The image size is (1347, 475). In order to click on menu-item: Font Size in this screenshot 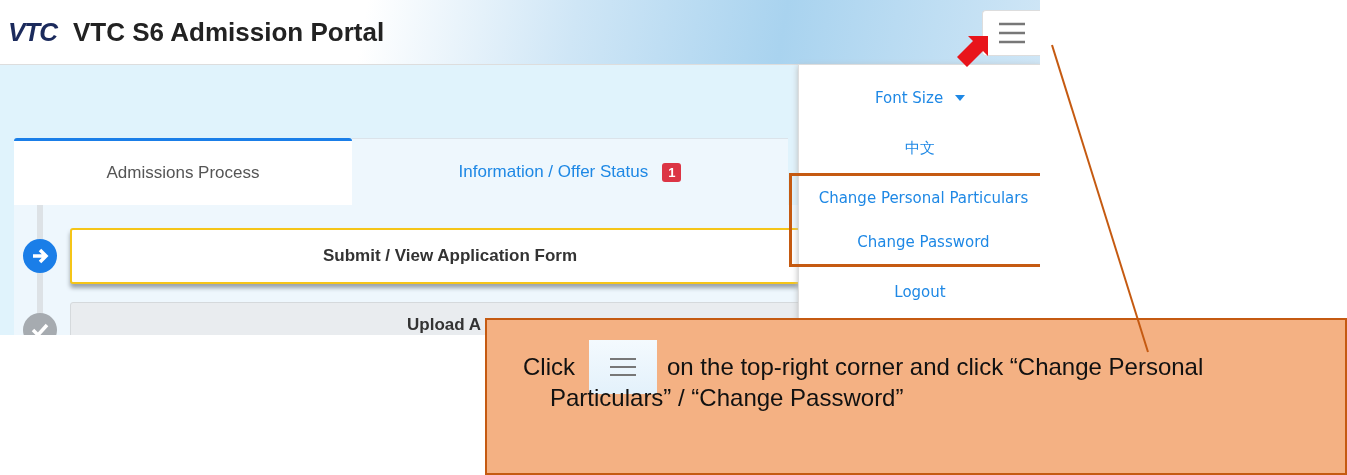, I will do `click(919, 98)`.